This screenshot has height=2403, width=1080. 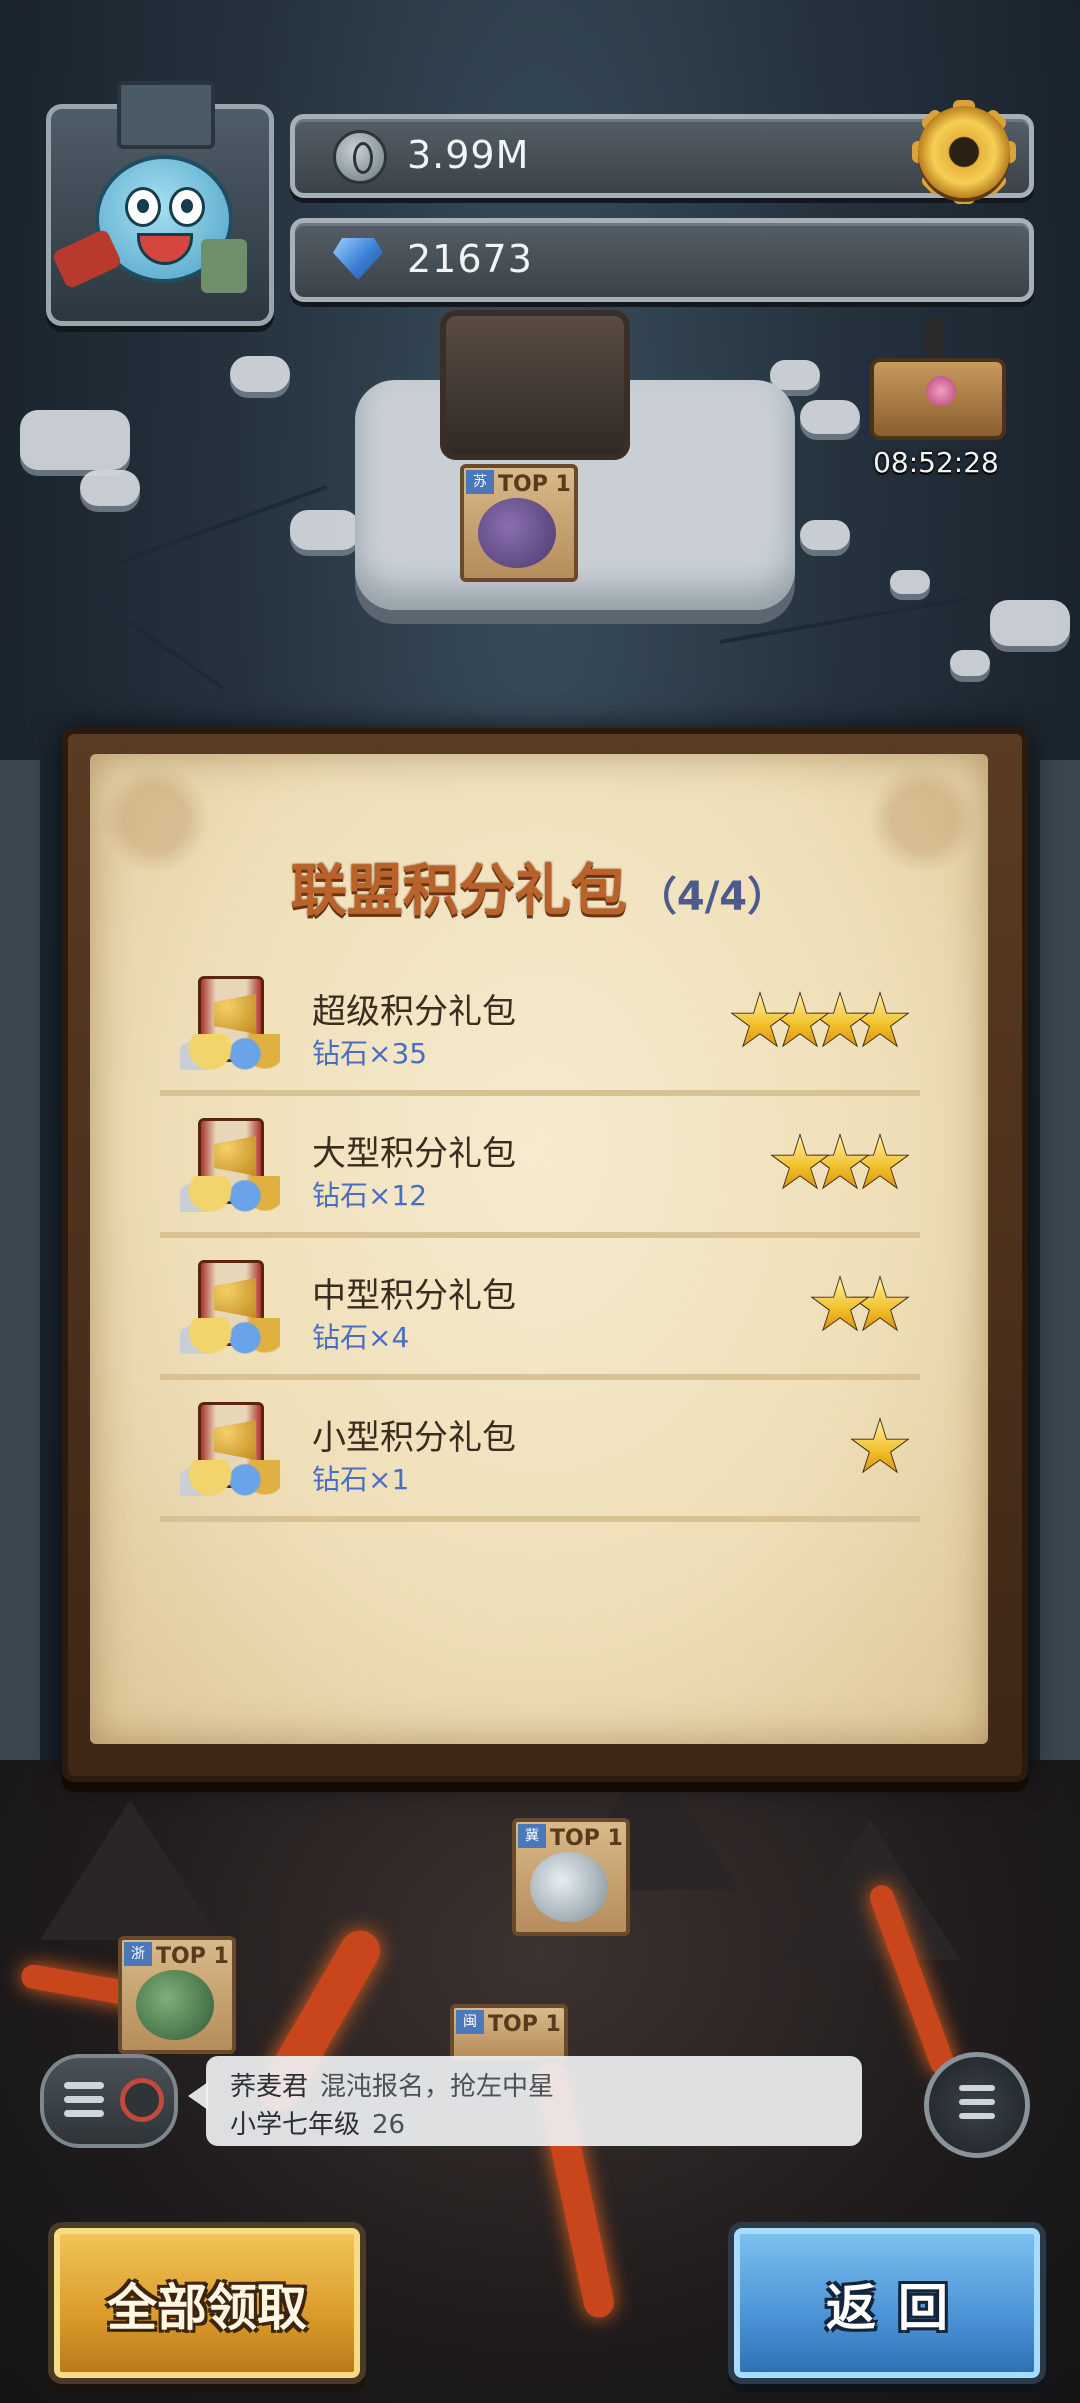 I want to click on gem-icon-slot, so click(x=358, y=259).